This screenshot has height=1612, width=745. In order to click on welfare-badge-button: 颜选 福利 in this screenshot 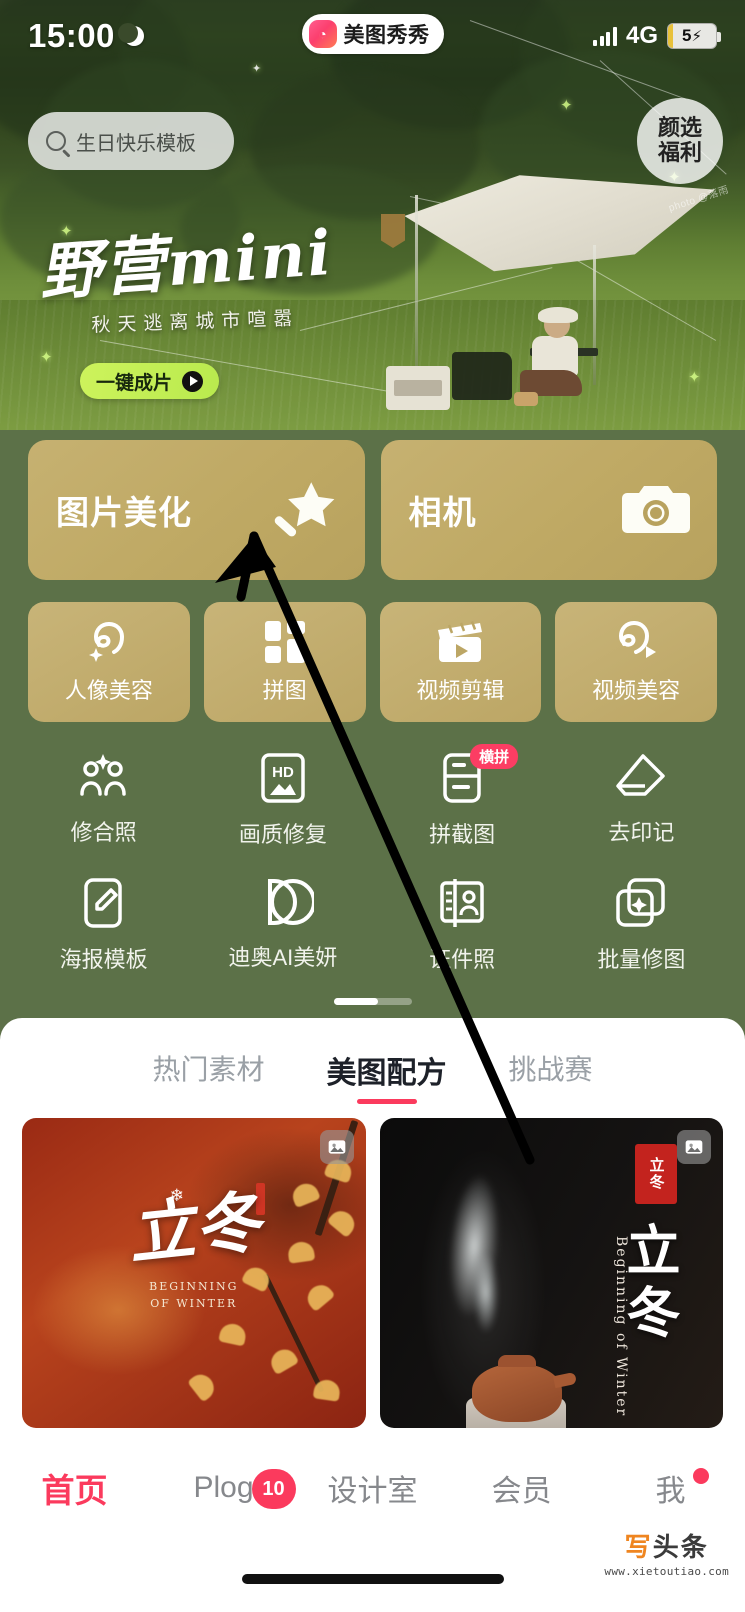, I will do `click(680, 141)`.